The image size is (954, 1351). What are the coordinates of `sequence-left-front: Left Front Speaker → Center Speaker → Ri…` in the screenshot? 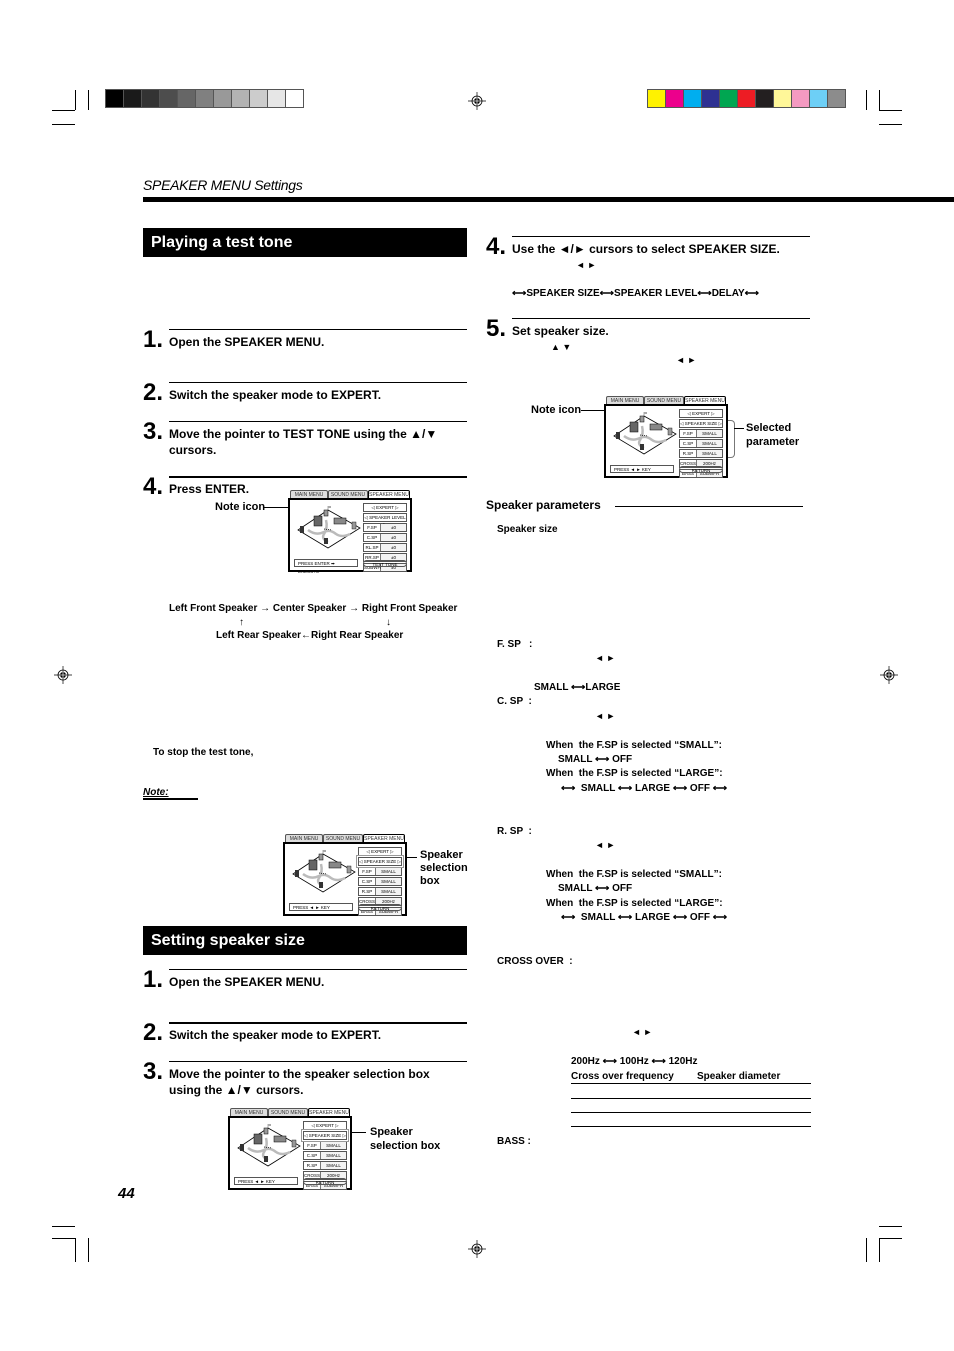 It's located at (313, 608).